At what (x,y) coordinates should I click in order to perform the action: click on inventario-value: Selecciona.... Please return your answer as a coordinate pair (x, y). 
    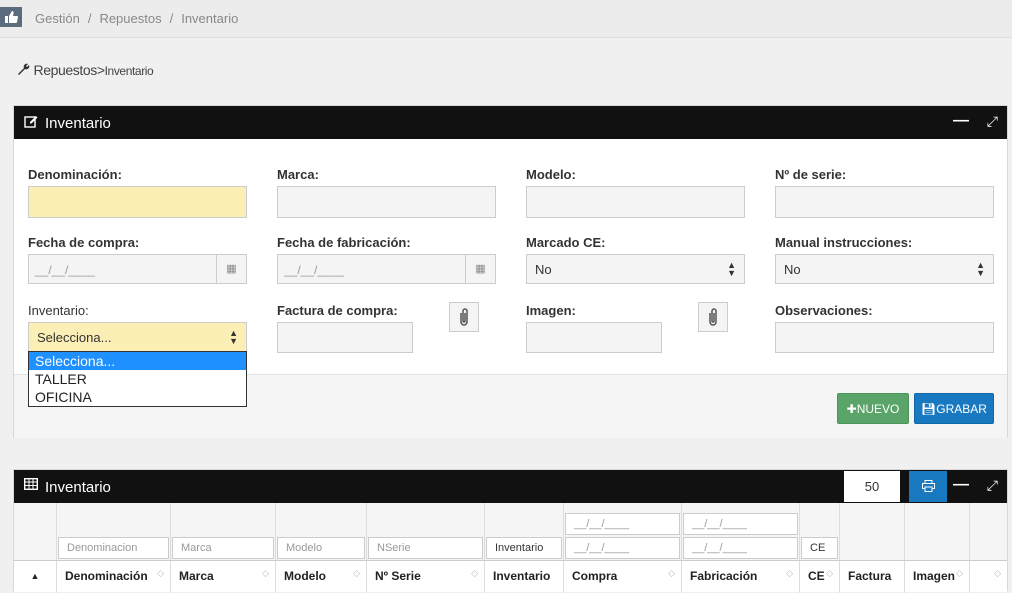
    Looking at the image, I should click on (74, 337).